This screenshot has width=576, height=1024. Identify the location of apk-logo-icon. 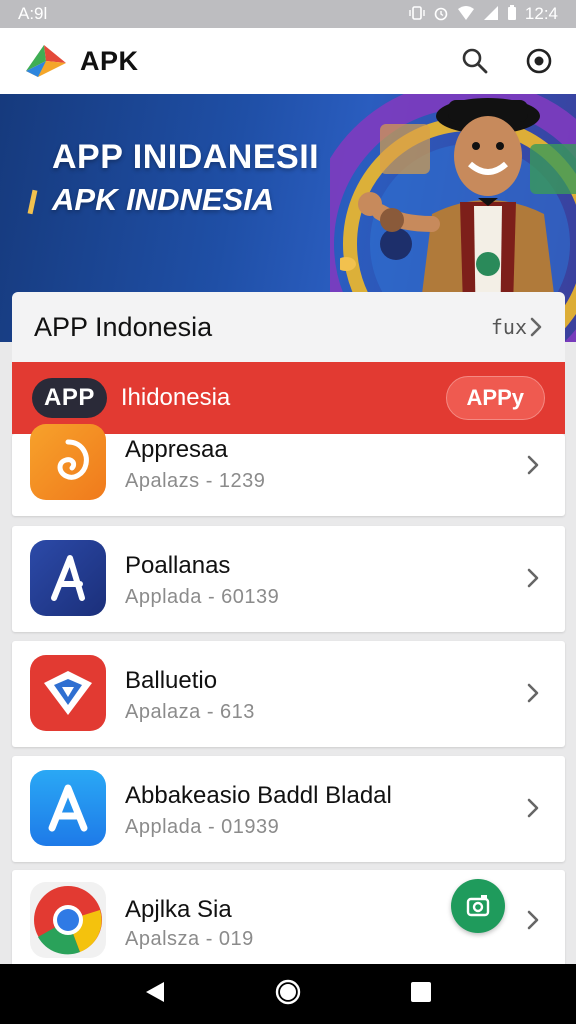
(46, 61).